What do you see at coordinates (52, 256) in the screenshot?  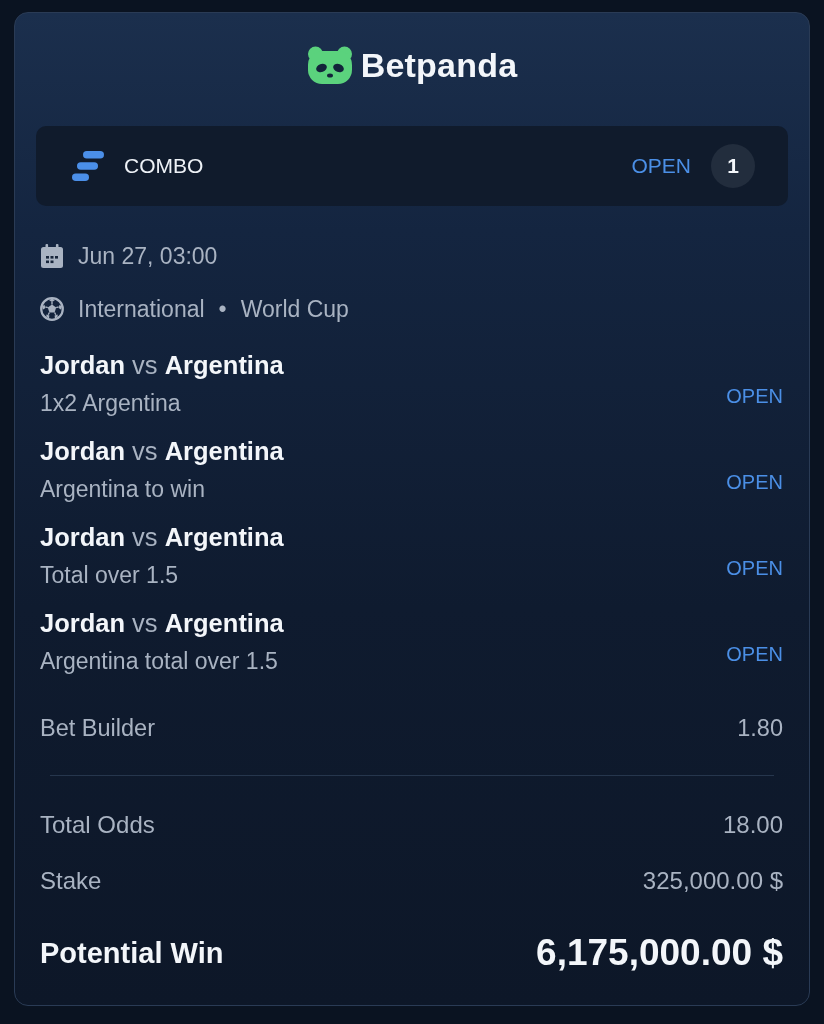 I see `calendar-icon` at bounding box center [52, 256].